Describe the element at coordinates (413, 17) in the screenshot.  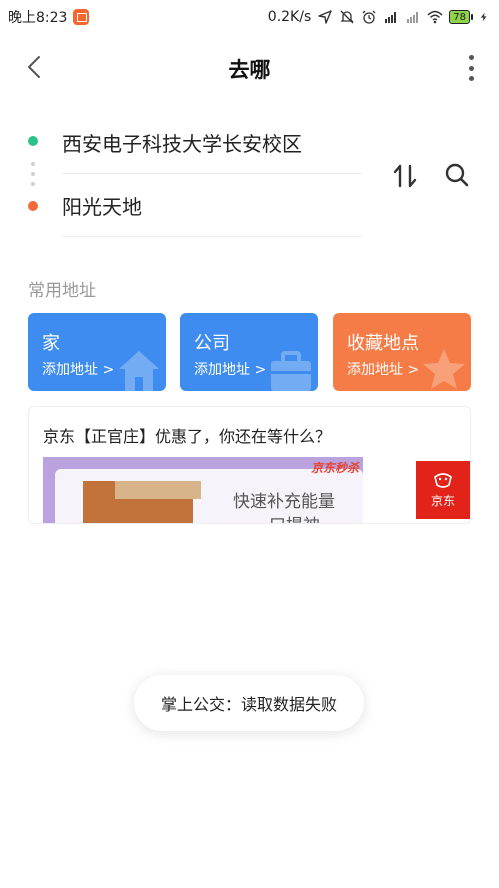
I see `signal-icon` at that location.